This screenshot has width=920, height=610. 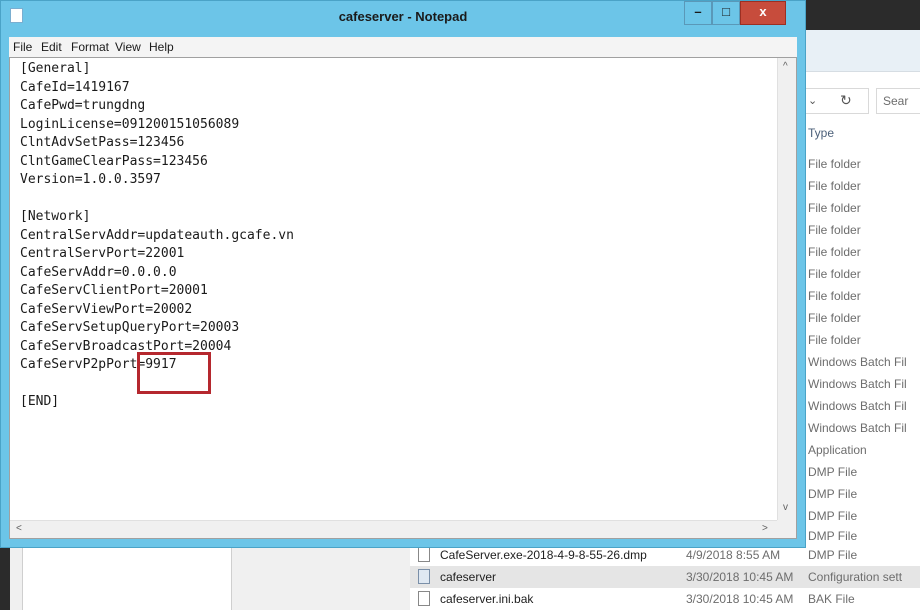 I want to click on desktop-edge, so click(x=5, y=579).